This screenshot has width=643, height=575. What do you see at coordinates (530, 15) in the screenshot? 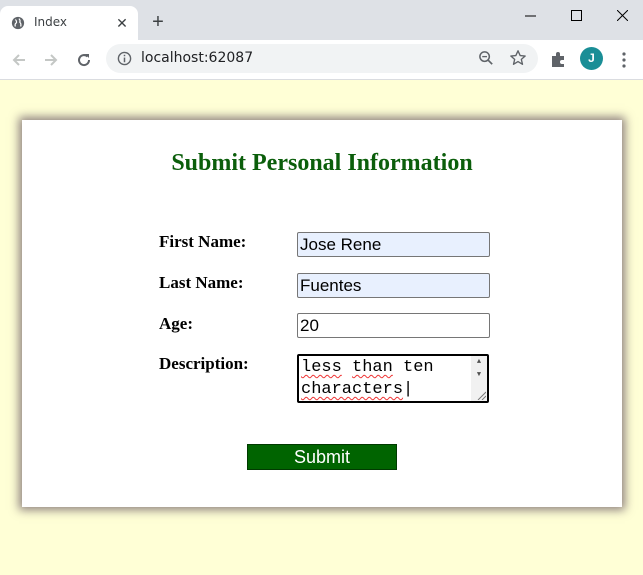
I see `minimize-icon` at bounding box center [530, 15].